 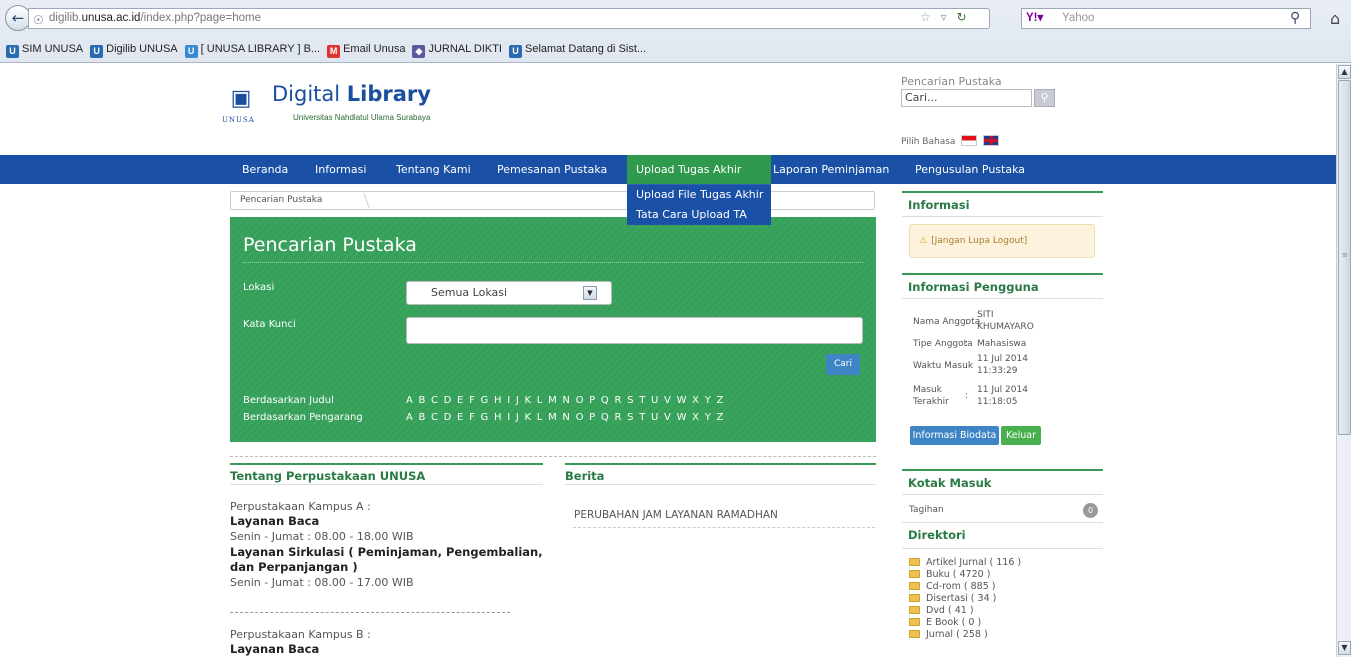 What do you see at coordinates (634, 330) in the screenshot?
I see `kata-kunci-input` at bounding box center [634, 330].